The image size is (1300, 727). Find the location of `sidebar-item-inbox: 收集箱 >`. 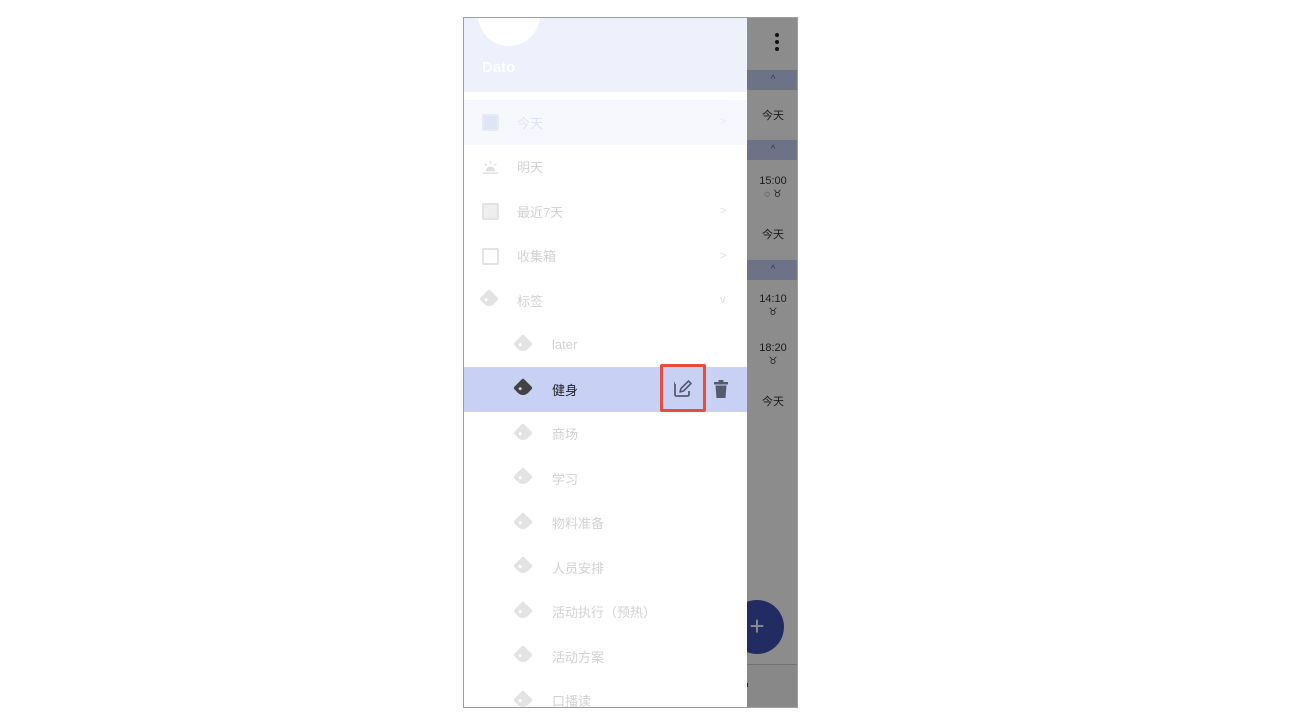

sidebar-item-inbox: 收集箱 > is located at coordinates (605, 256).